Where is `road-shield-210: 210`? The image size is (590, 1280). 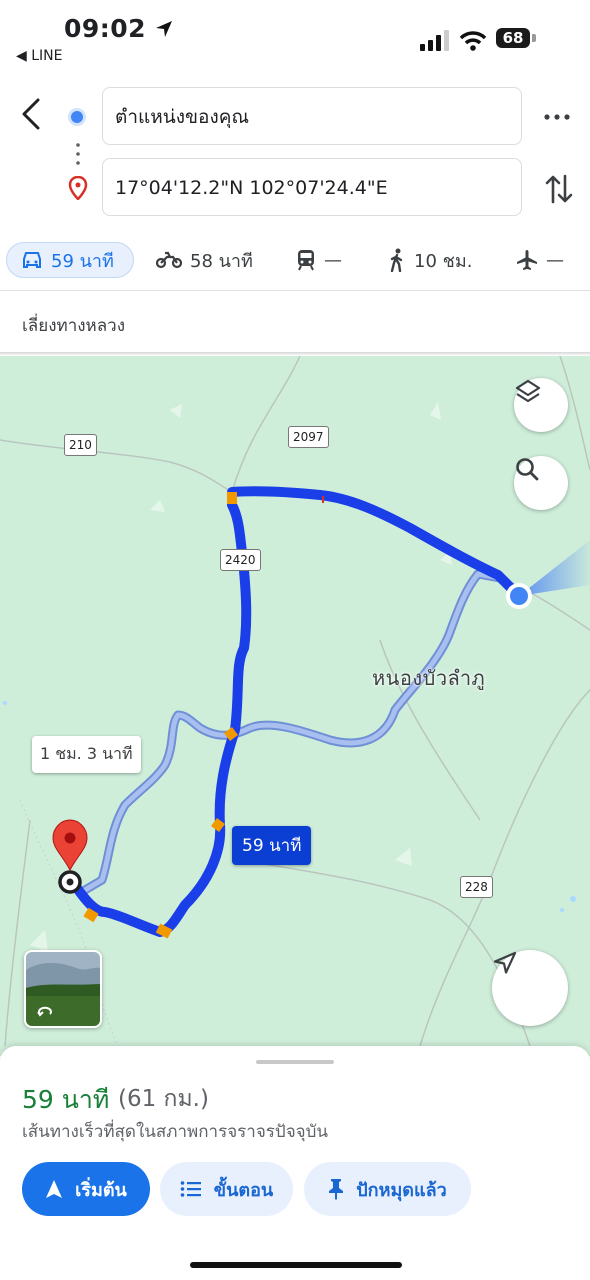 road-shield-210: 210 is located at coordinates (80, 445).